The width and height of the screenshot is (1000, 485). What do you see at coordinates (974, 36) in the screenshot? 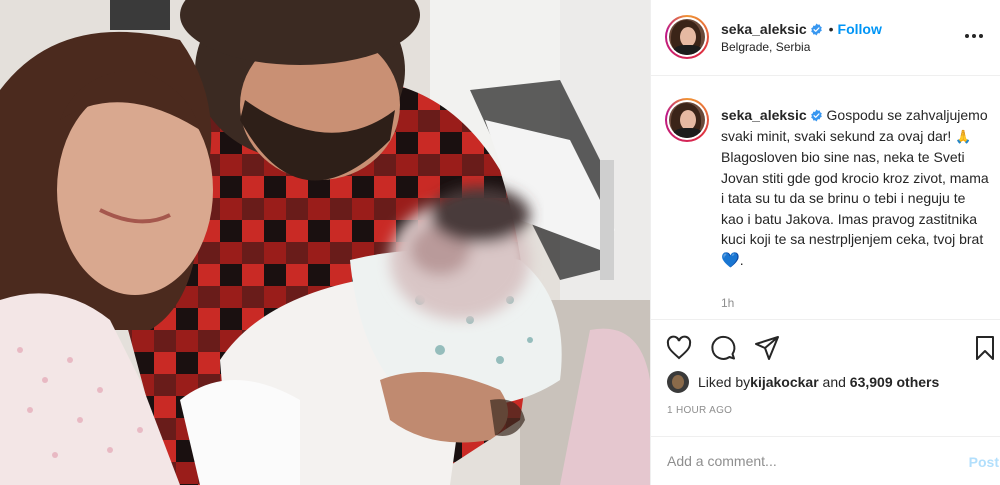
I see `more-options-icon` at bounding box center [974, 36].